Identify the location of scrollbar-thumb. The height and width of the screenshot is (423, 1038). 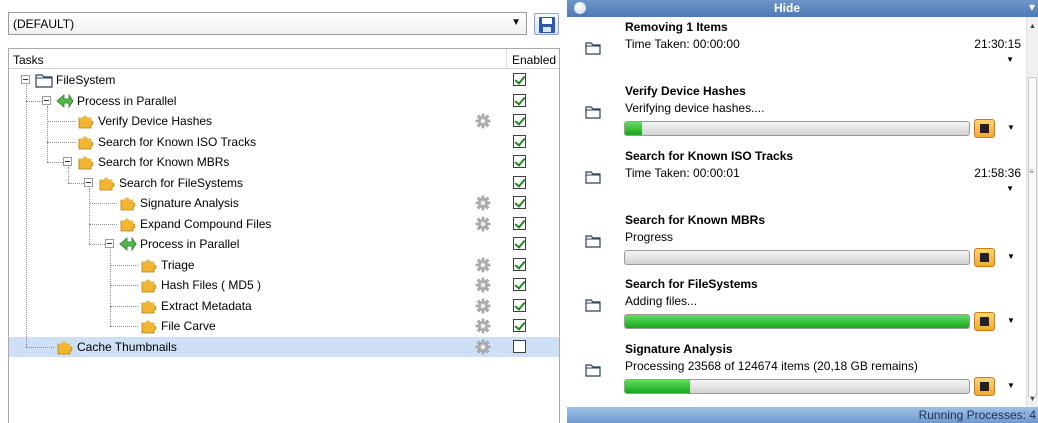
(1032, 237).